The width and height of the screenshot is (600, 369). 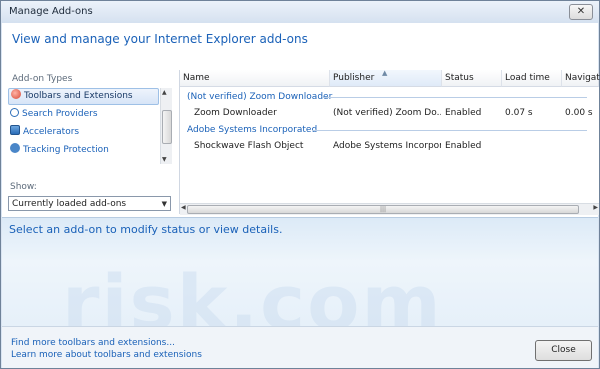 What do you see at coordinates (249, 146) in the screenshot?
I see `cell-name: Shockwave Flash Object` at bounding box center [249, 146].